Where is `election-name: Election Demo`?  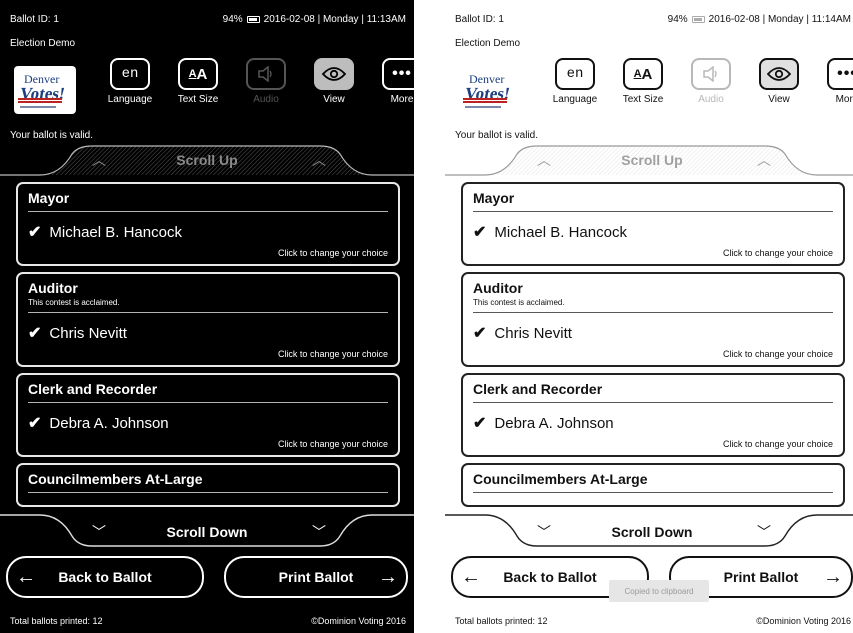 election-name: Election Demo is located at coordinates (43, 43).